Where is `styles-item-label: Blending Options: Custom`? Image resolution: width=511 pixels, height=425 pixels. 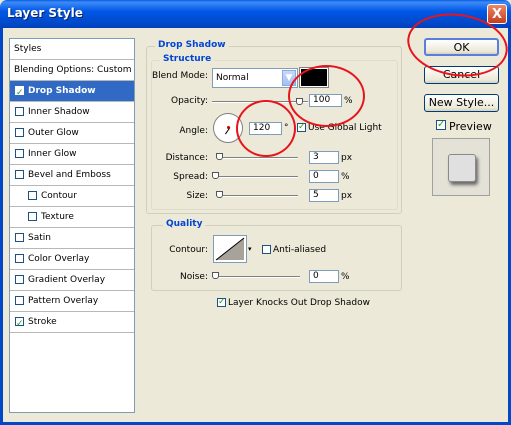 styles-item-label: Blending Options: Custom is located at coordinates (73, 70).